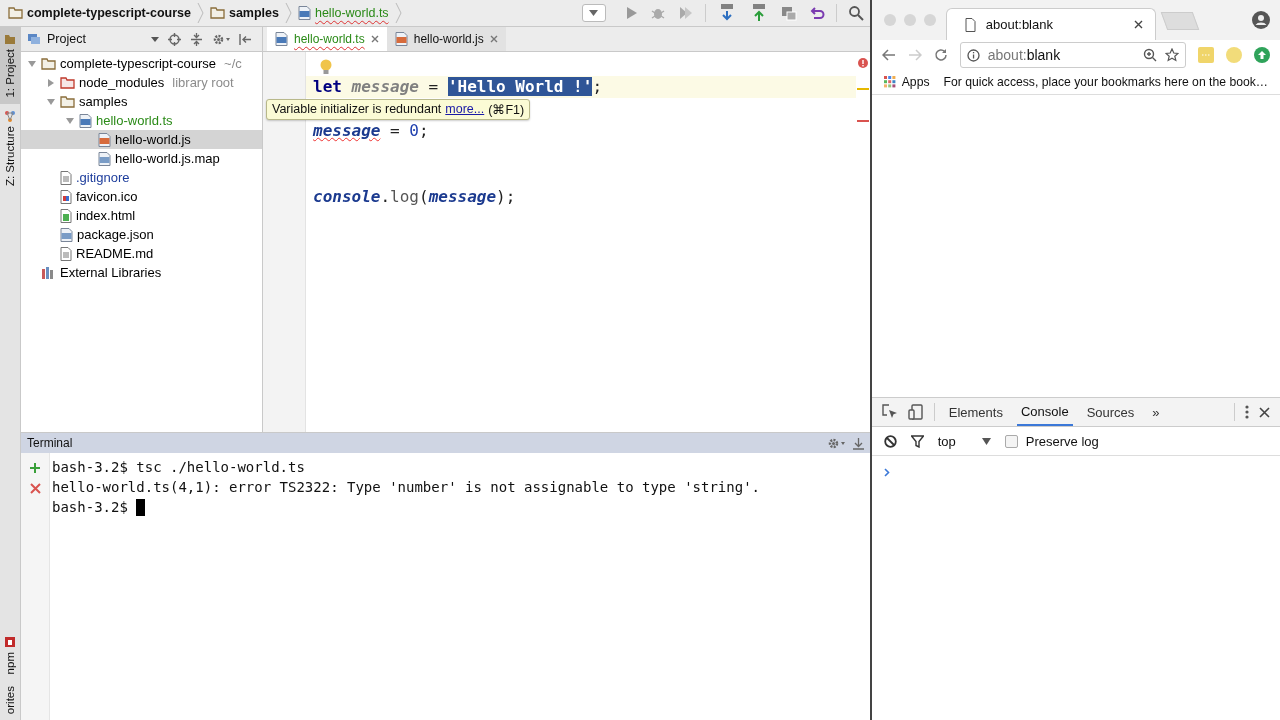  What do you see at coordinates (35, 468) in the screenshot?
I see `add-icon` at bounding box center [35, 468].